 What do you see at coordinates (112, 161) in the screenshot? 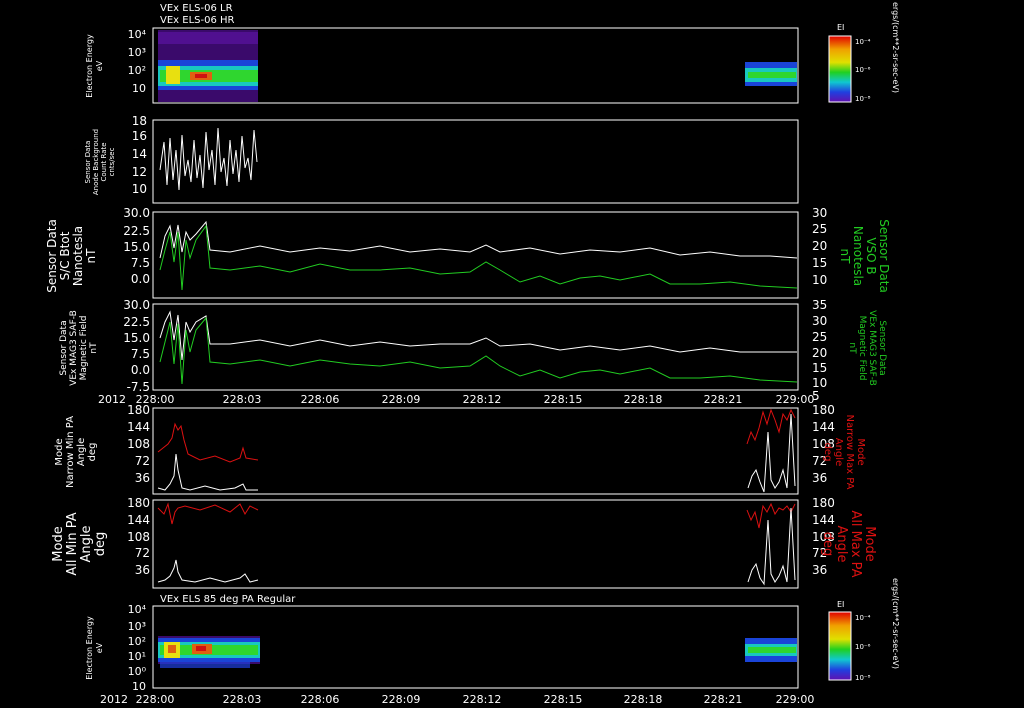
I see `ylabel-bg-3: cnts/sec` at bounding box center [112, 161].